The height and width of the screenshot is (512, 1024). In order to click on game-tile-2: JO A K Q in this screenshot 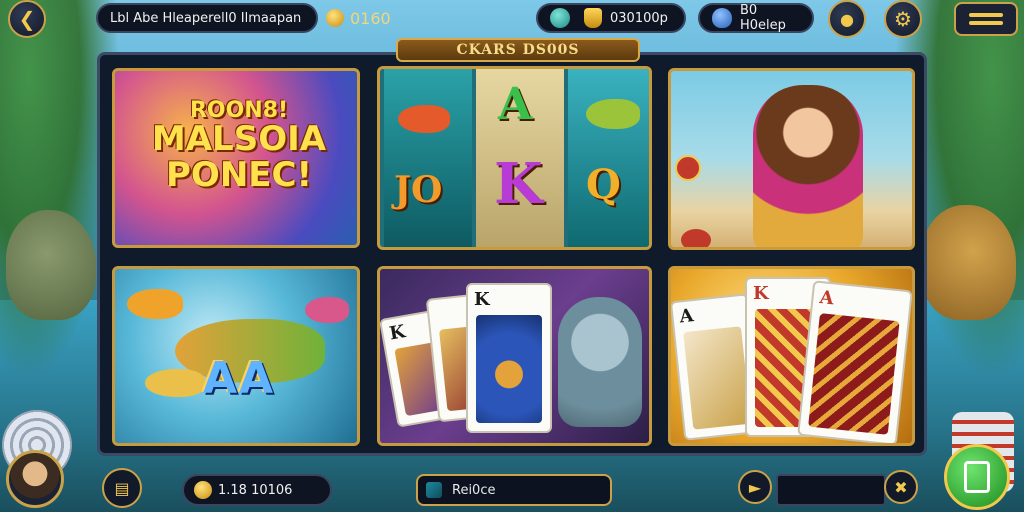, I will do `click(514, 158)`.